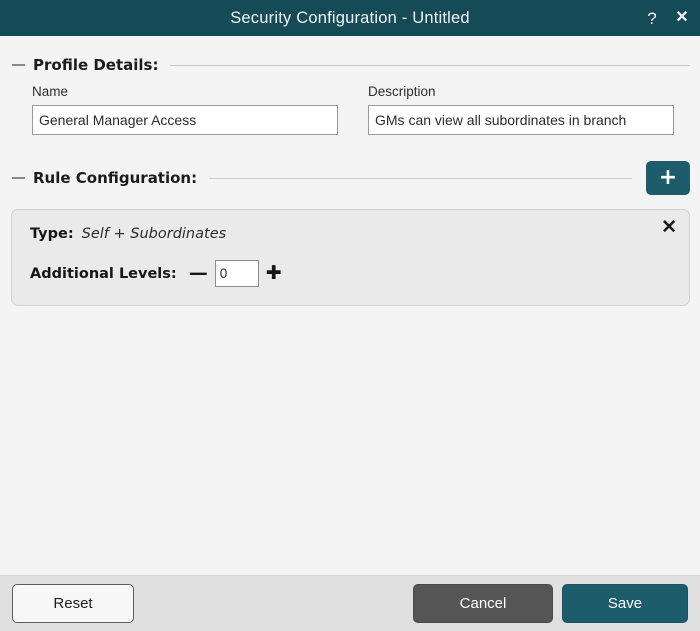 The height and width of the screenshot is (631, 700). What do you see at coordinates (669, 227) in the screenshot?
I see `remove-rule-icon: ✕` at bounding box center [669, 227].